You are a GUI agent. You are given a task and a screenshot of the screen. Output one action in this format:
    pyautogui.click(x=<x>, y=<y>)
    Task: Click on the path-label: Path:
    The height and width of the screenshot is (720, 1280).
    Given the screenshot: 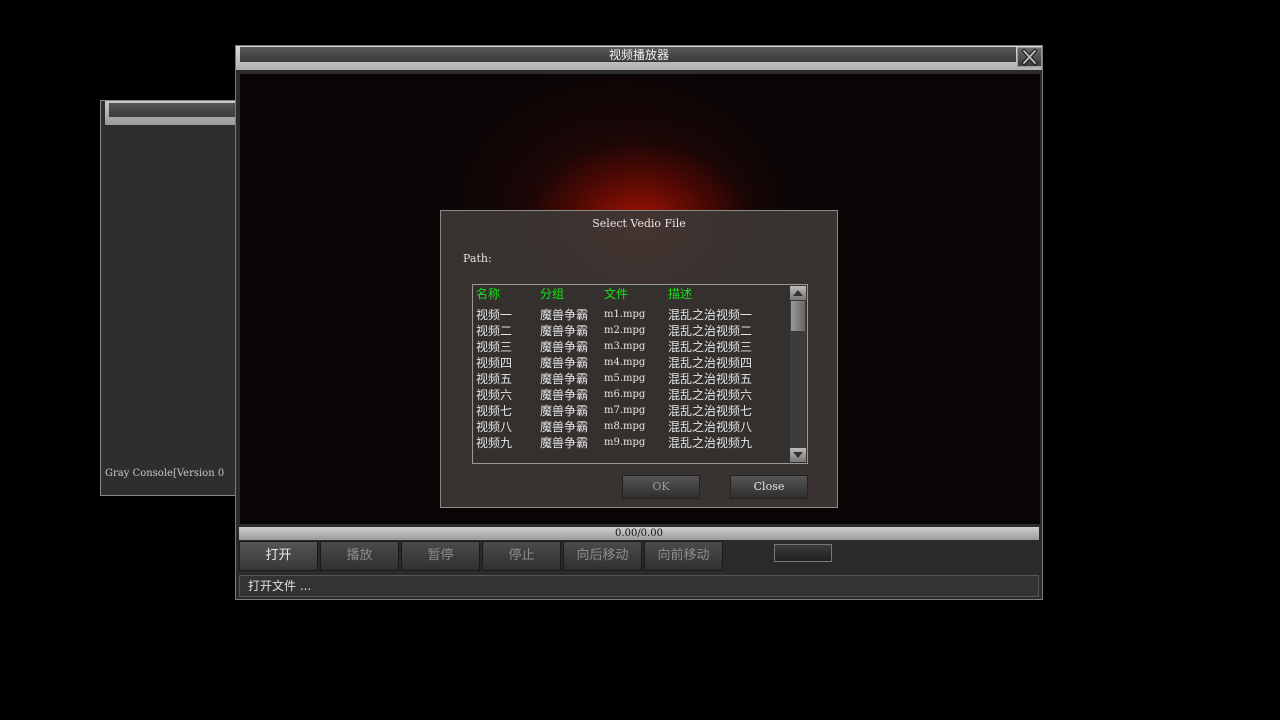 What is the action you would take?
    pyautogui.click(x=477, y=258)
    